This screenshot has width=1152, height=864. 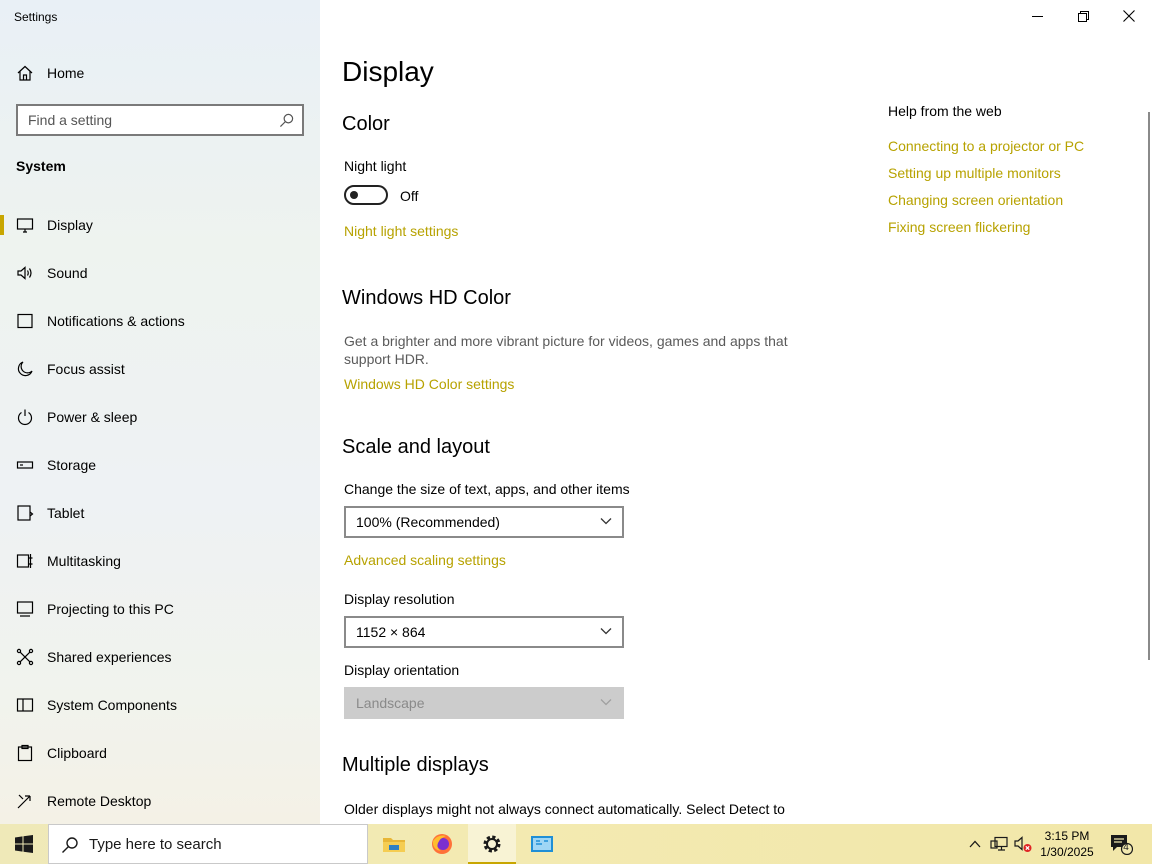 What do you see at coordinates (160, 417) in the screenshot?
I see `sidebar-item-power-sleep: Power & sleep` at bounding box center [160, 417].